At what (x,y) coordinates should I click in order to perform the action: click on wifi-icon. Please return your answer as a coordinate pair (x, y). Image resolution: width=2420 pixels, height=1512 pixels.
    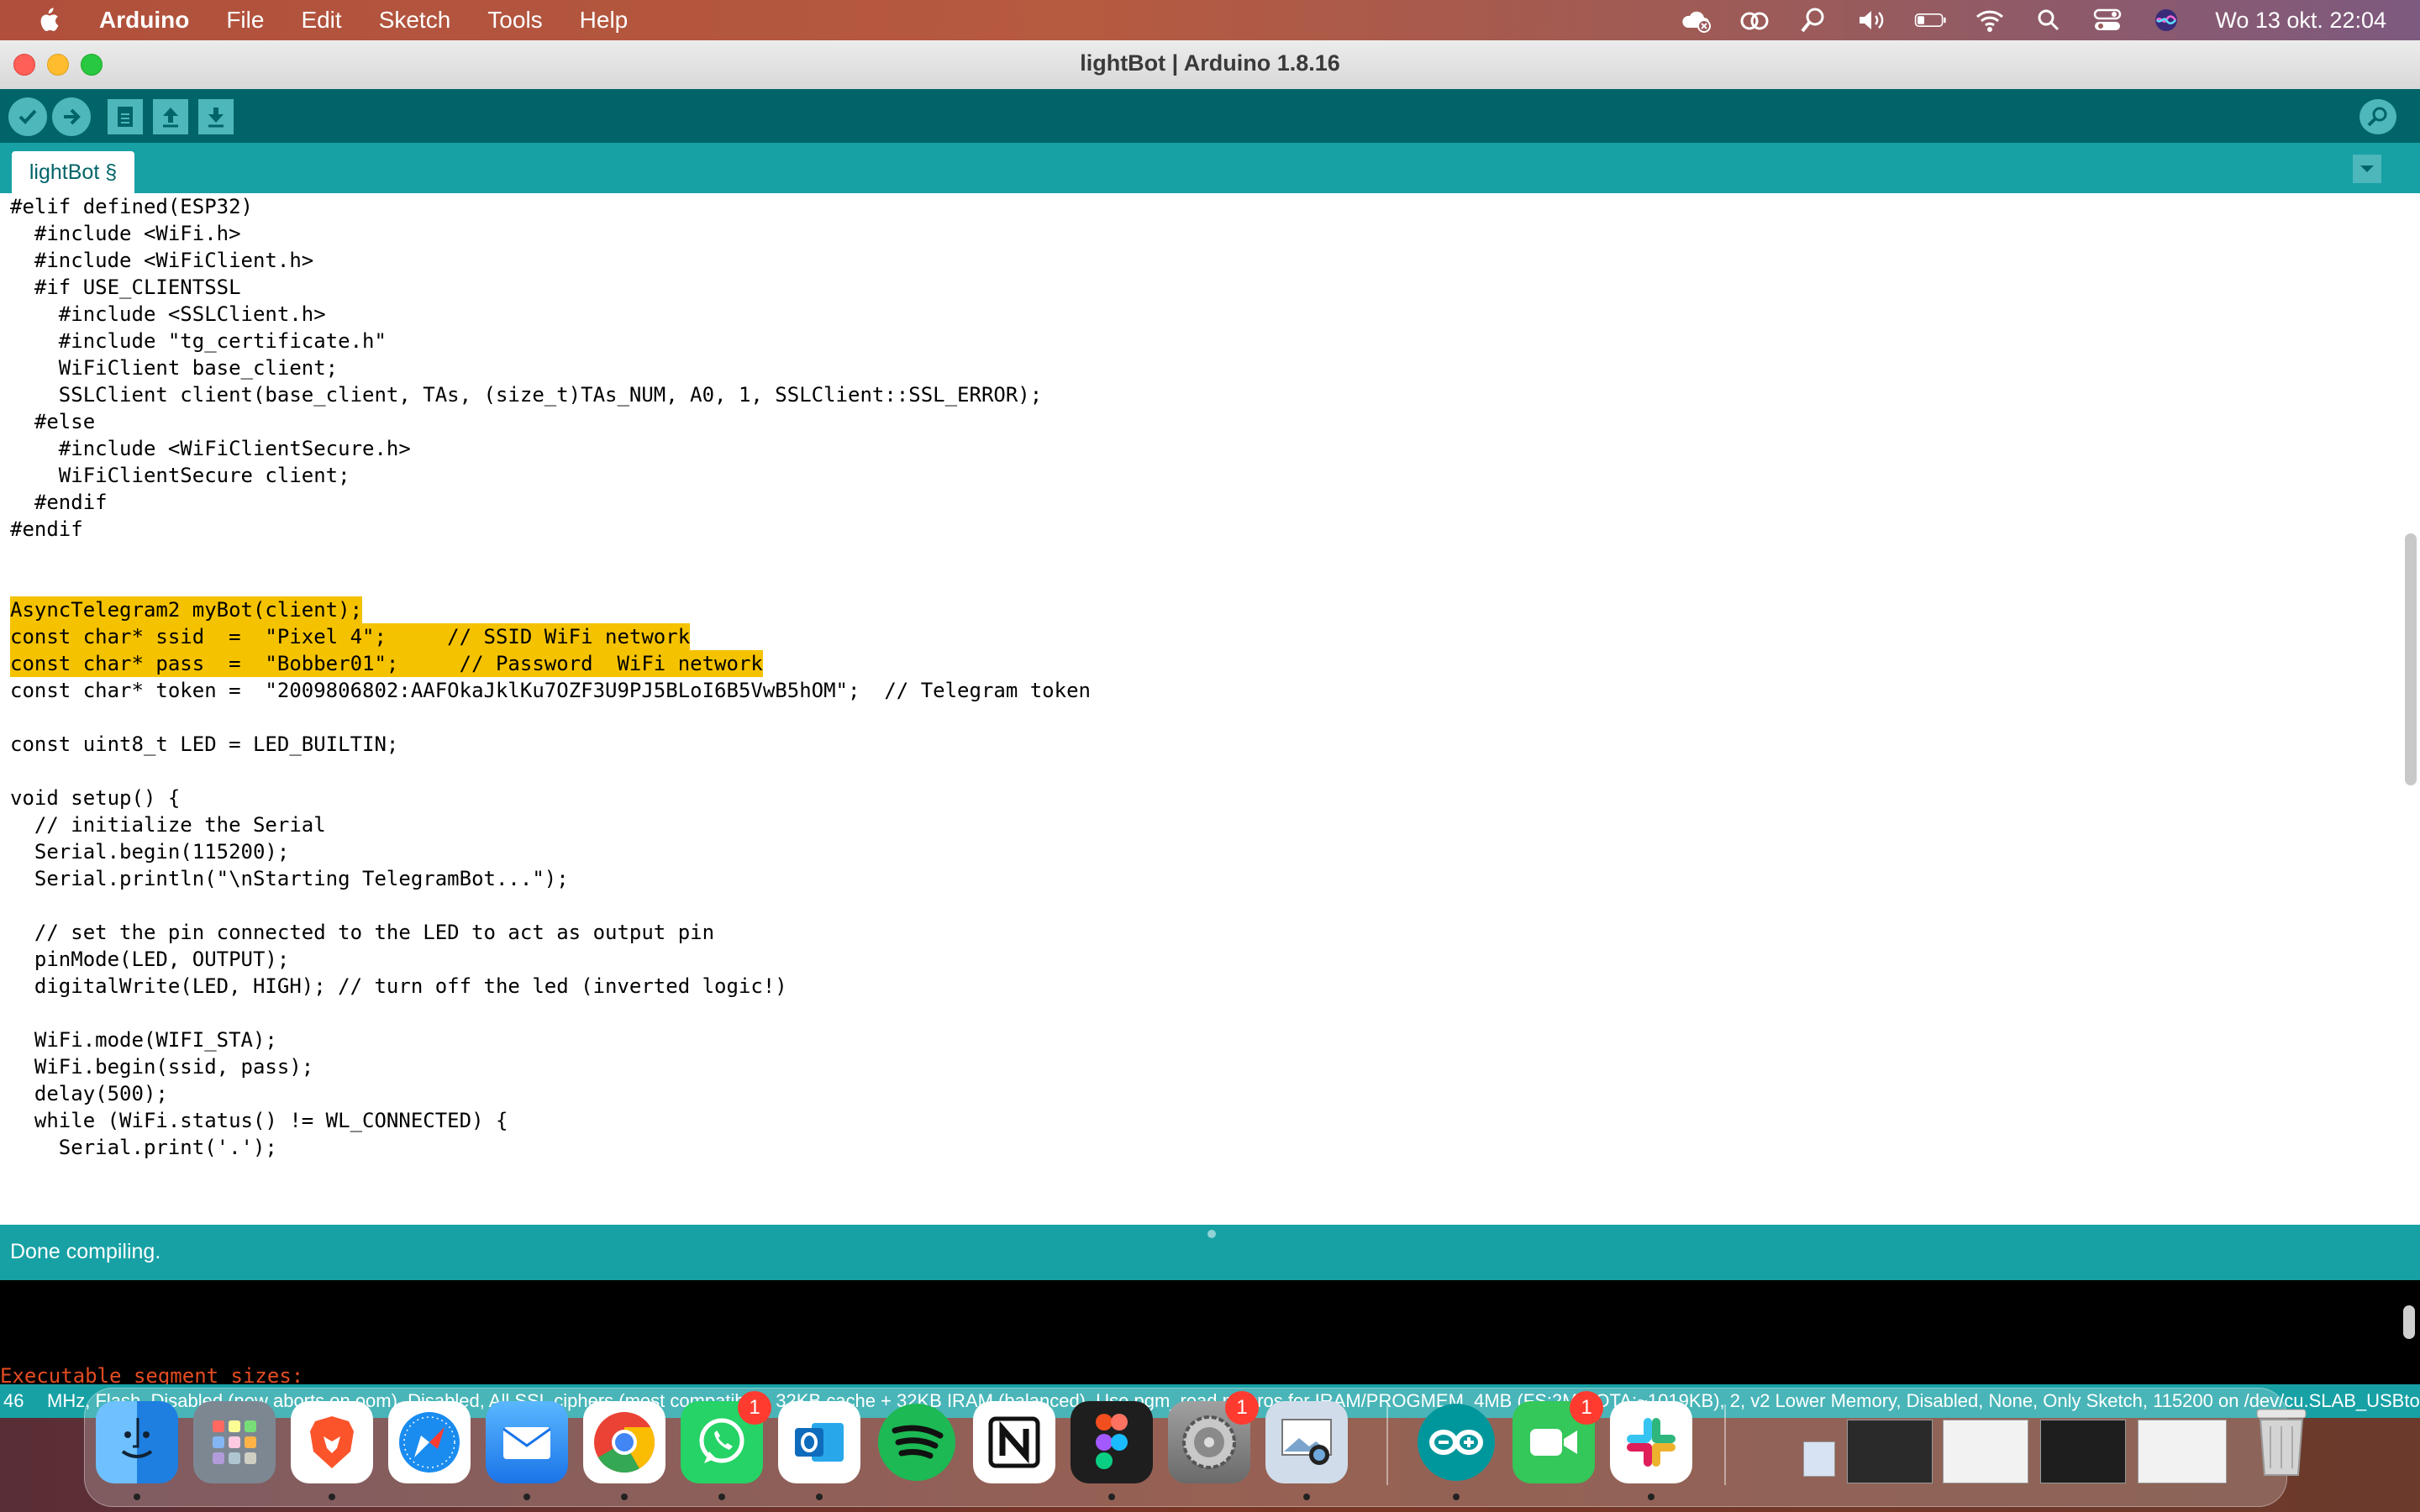
    Looking at the image, I should click on (1990, 20).